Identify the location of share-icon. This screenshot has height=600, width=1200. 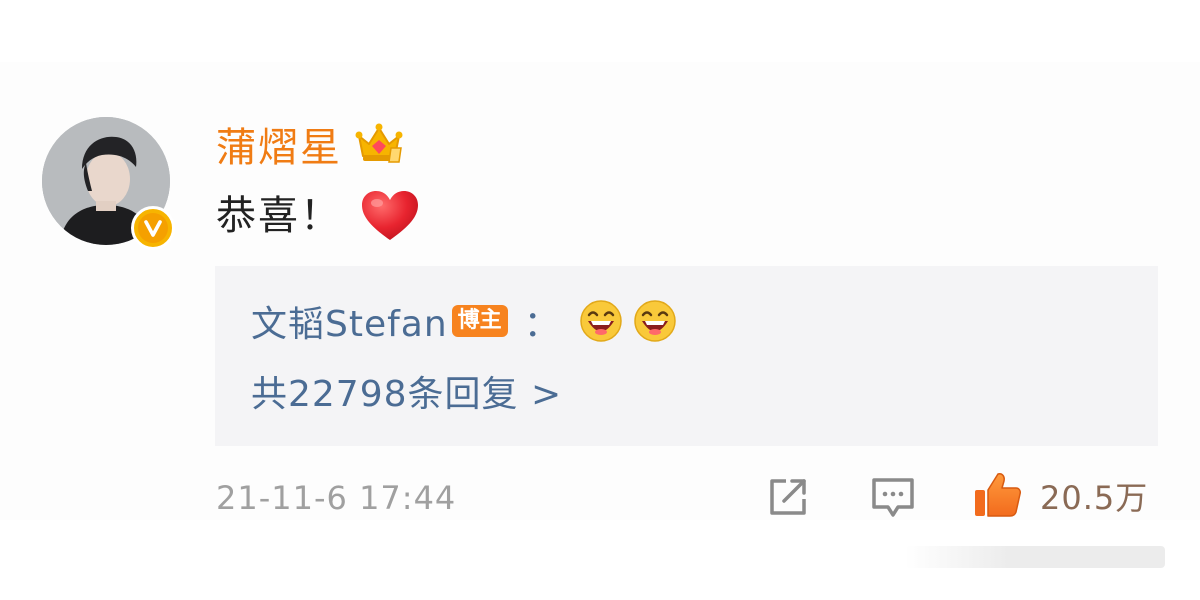
(788, 497).